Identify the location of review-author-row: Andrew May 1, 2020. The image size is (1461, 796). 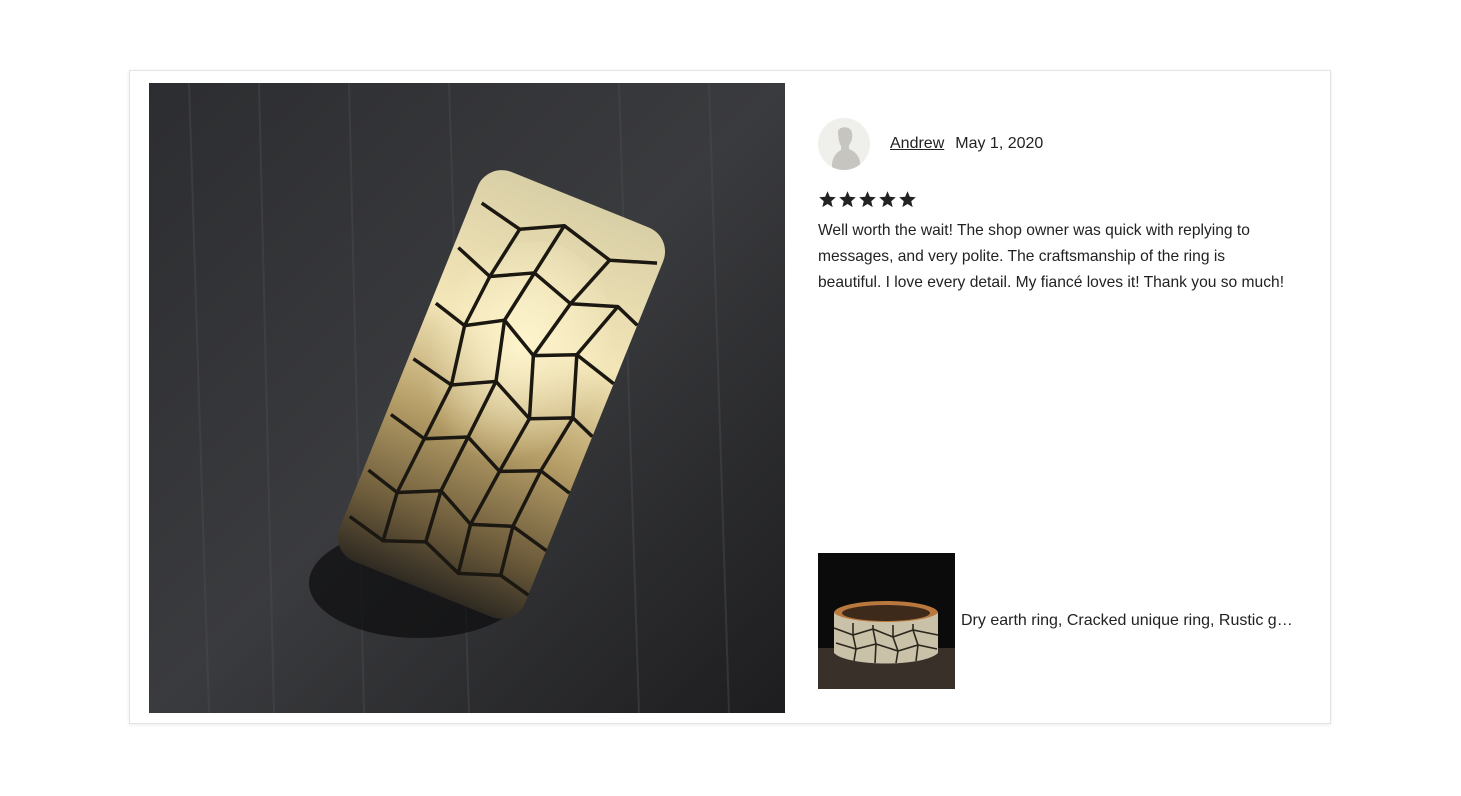
(1061, 144).